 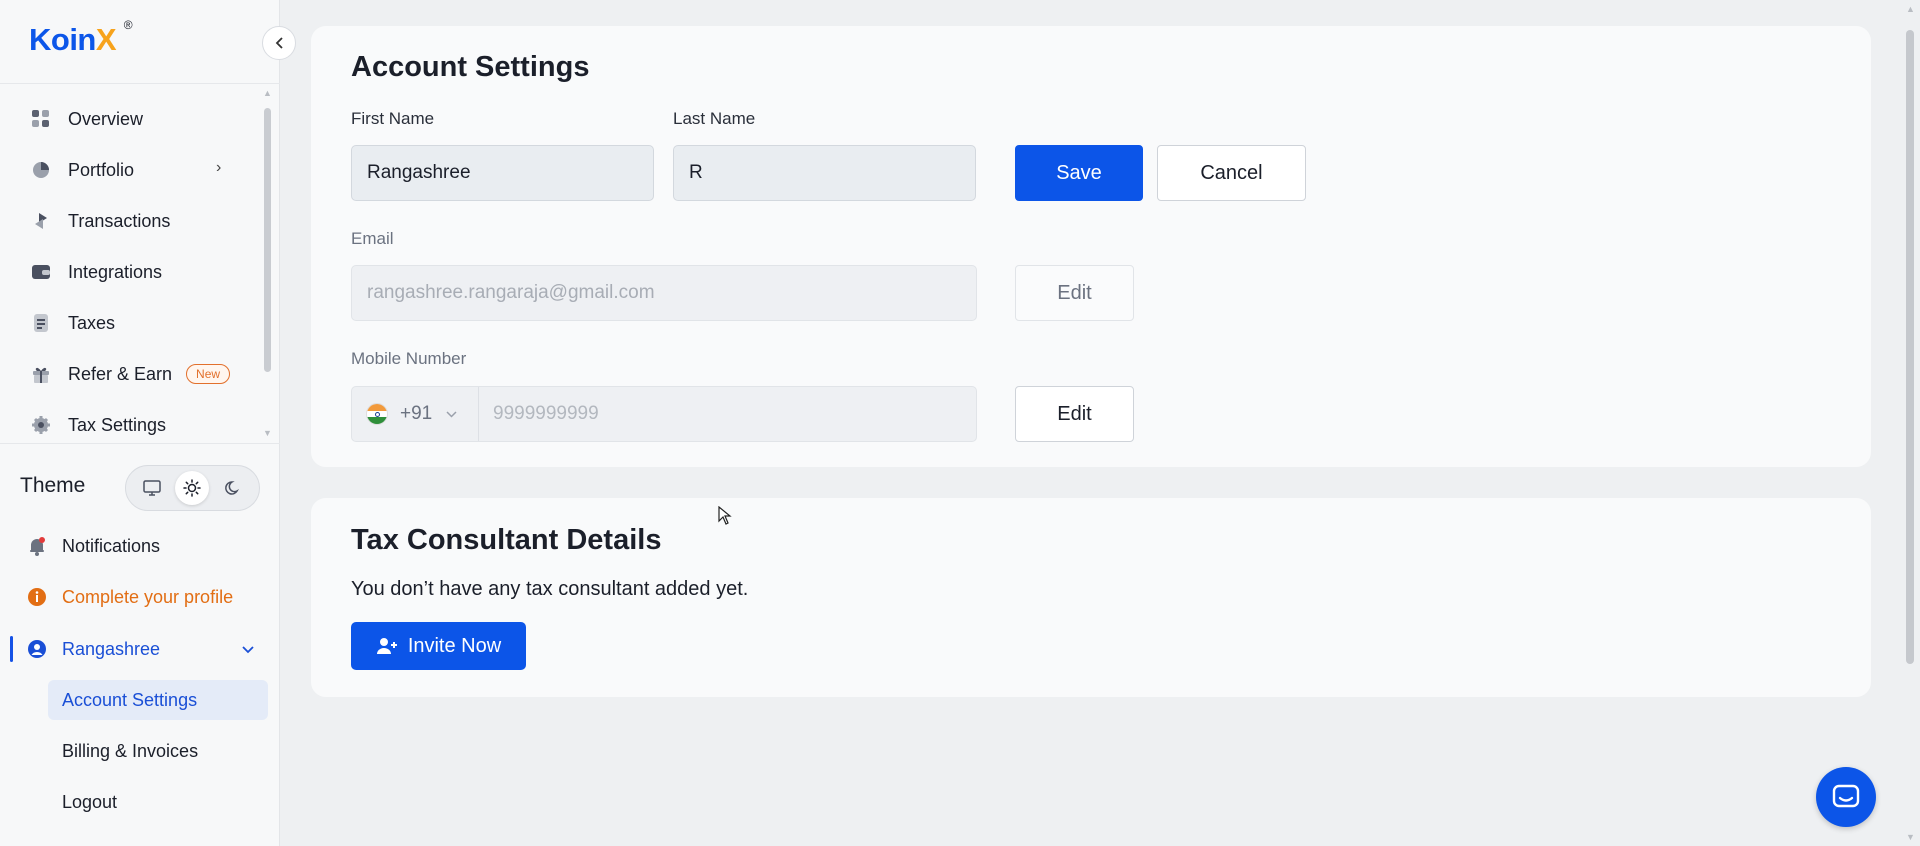 I want to click on invite-now-button: Invite Now, so click(x=438, y=646).